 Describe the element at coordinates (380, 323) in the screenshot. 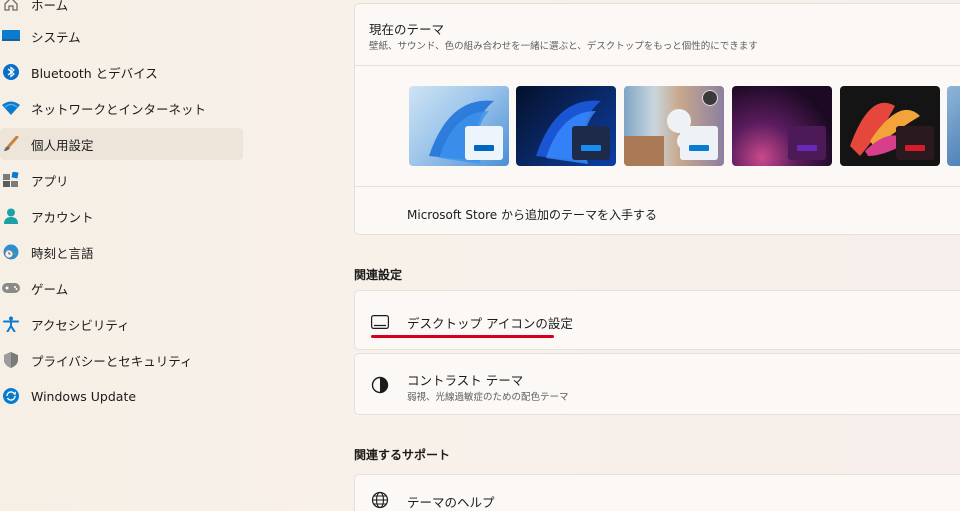

I see `desktop-icon` at that location.